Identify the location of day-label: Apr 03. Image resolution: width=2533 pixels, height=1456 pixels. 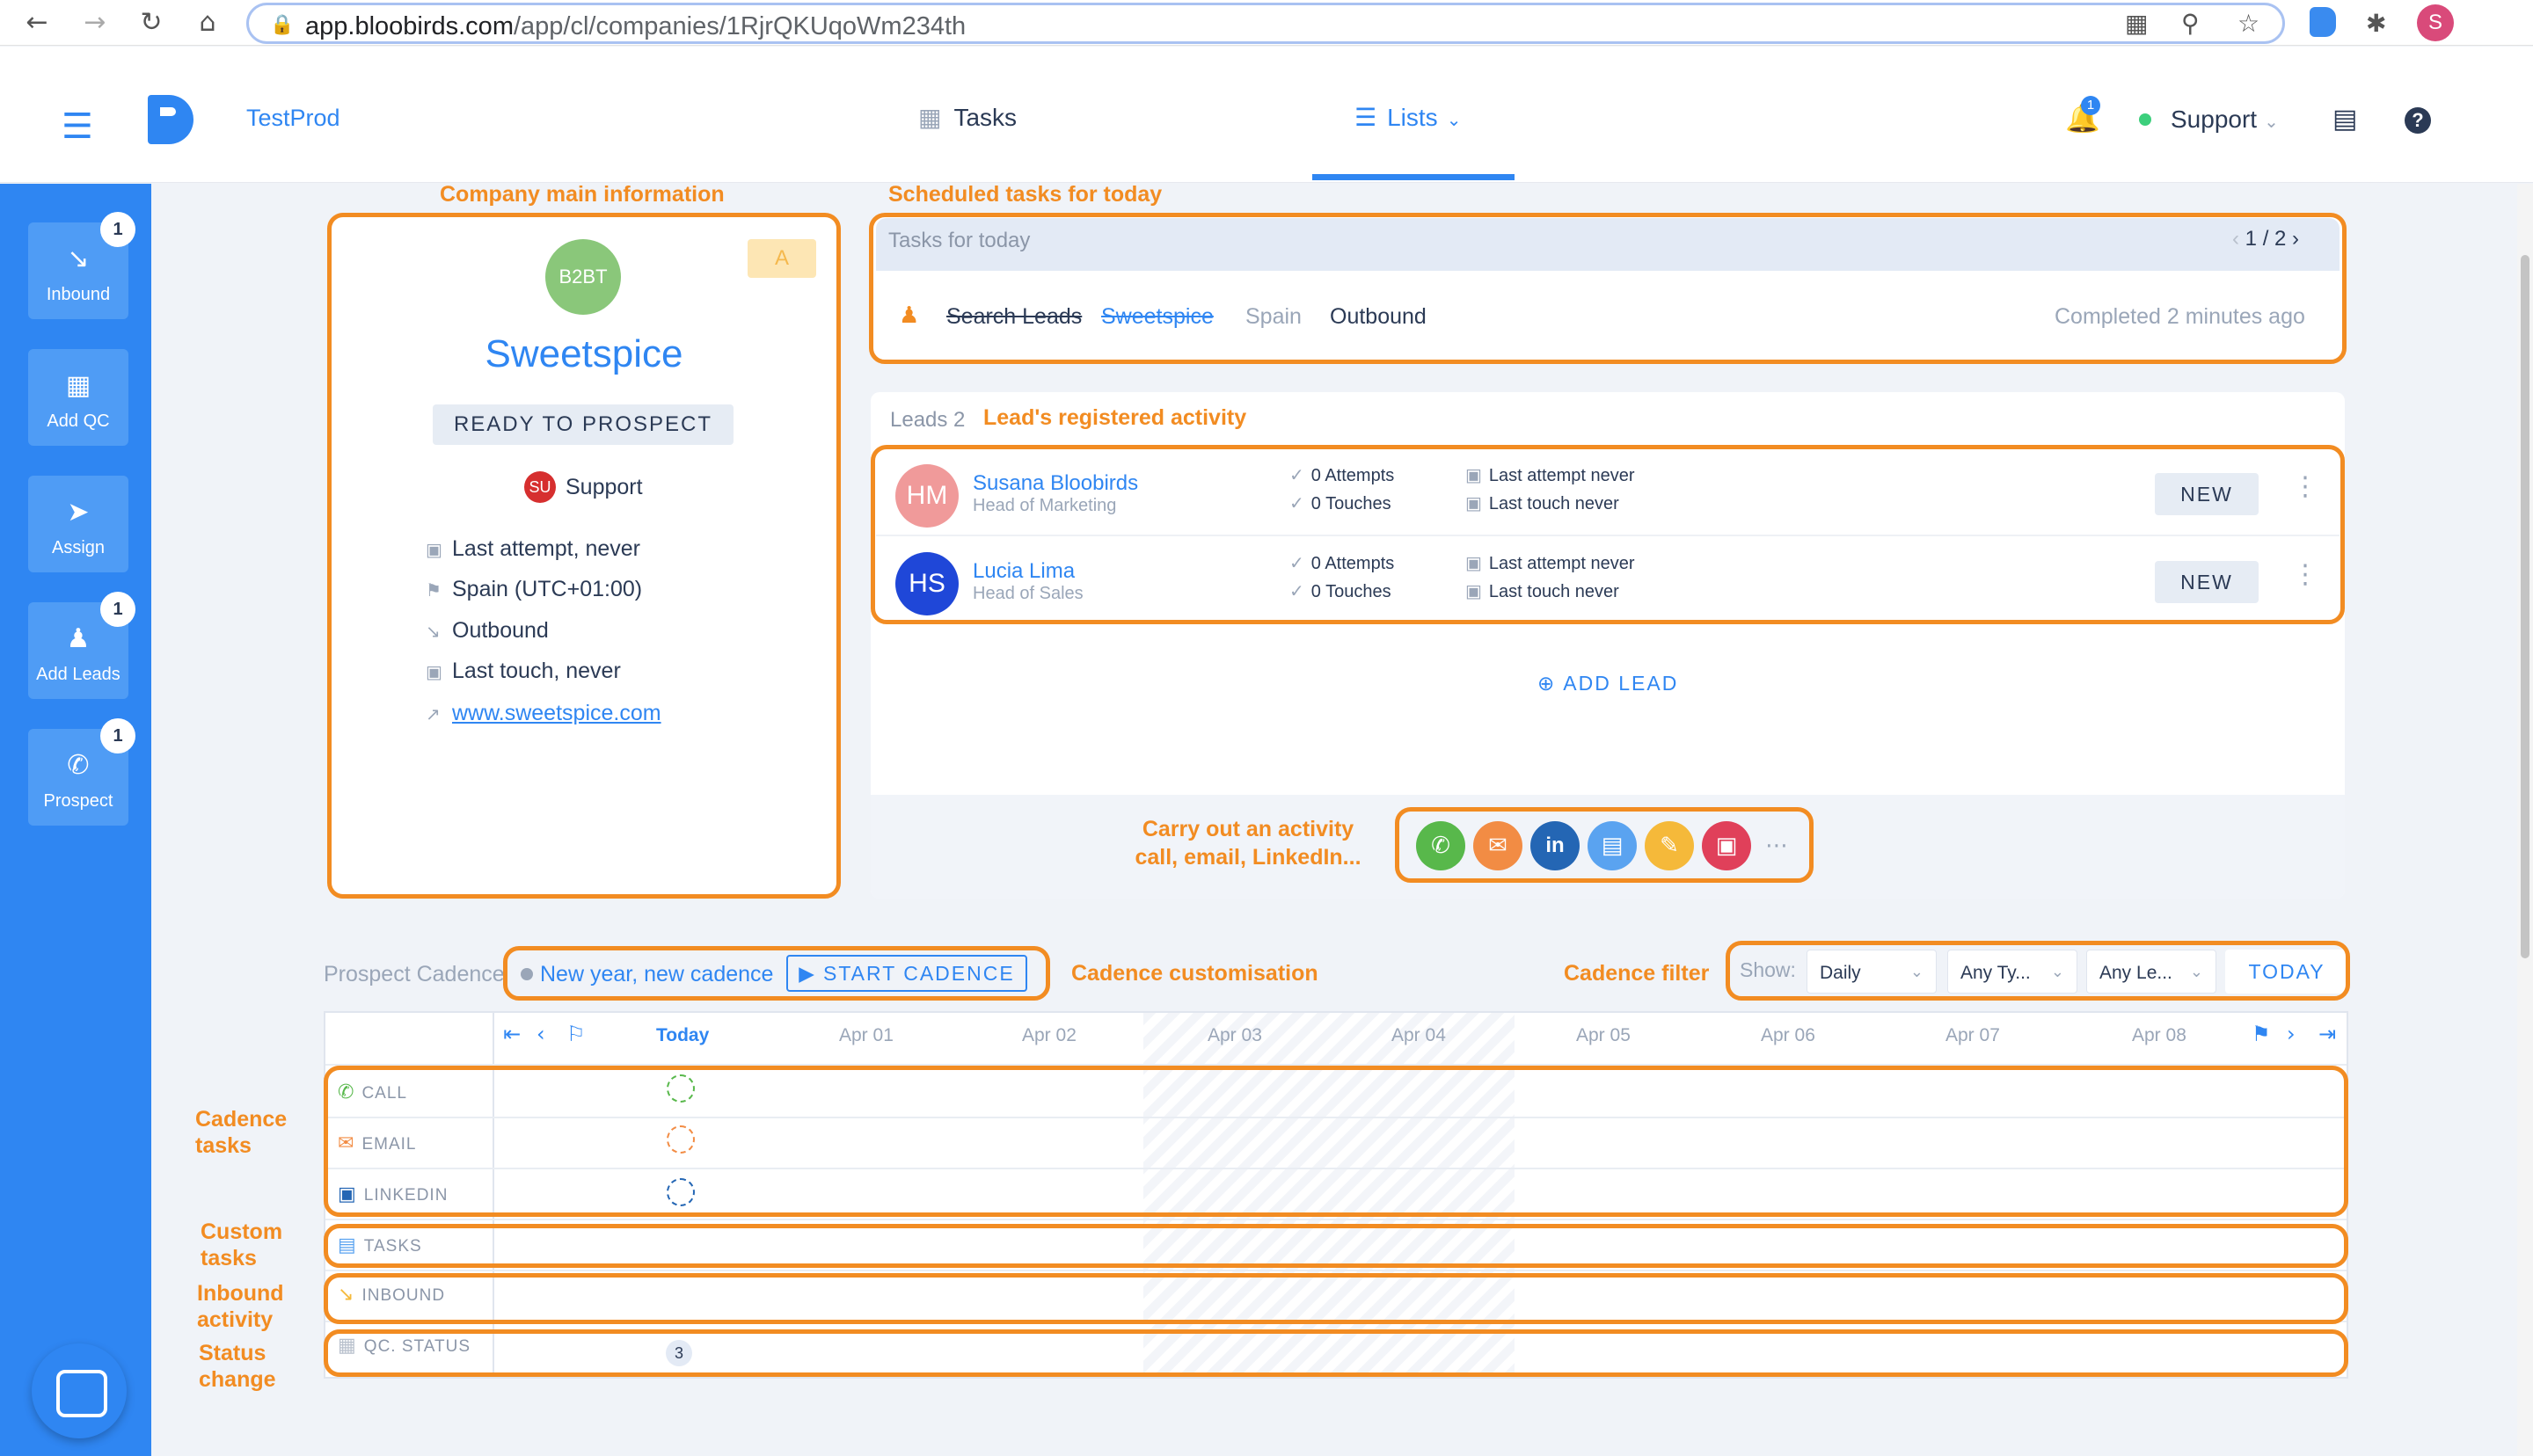
(1235, 1035).